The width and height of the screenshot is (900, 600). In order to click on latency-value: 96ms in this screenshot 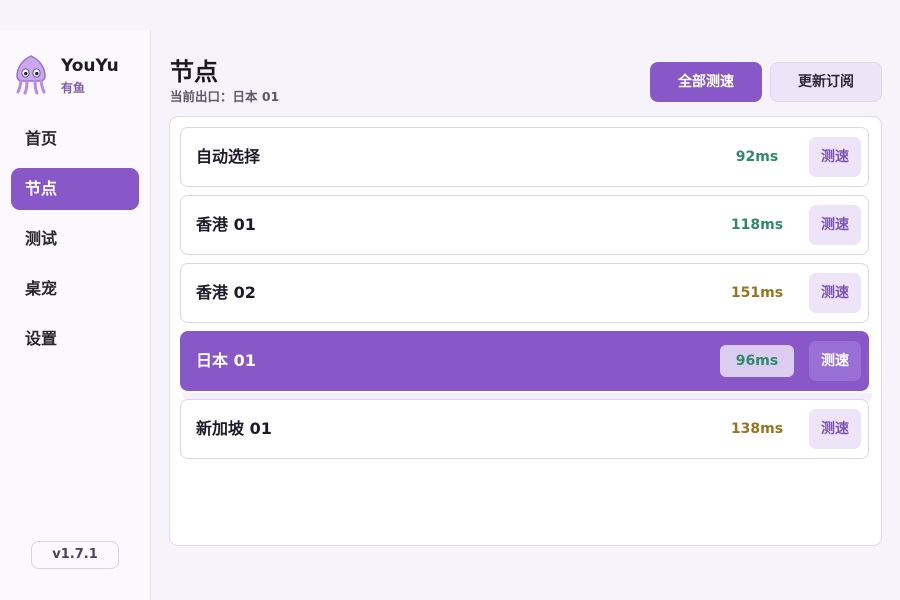, I will do `click(757, 361)`.